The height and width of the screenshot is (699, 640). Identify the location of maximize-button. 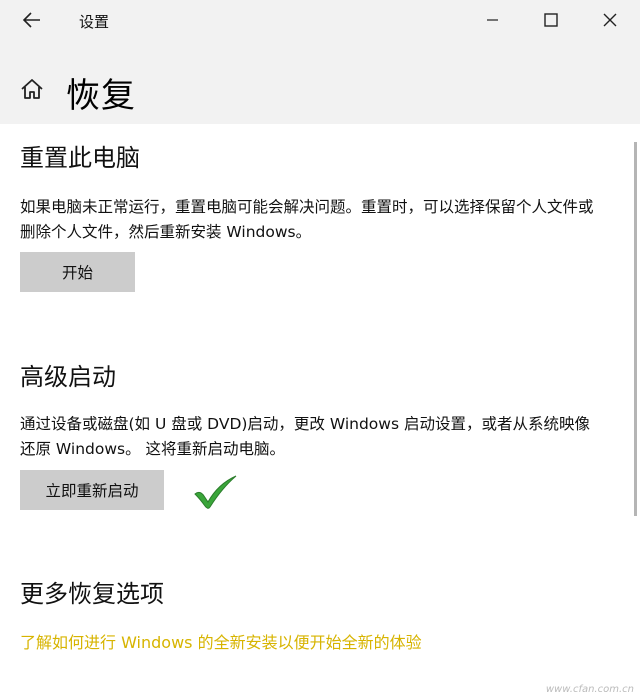
(551, 20).